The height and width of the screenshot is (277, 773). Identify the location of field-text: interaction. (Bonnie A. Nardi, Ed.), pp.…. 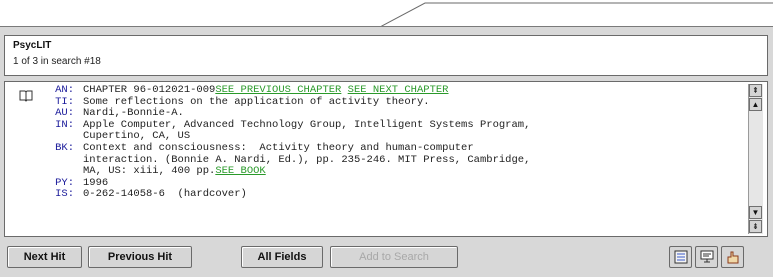
(307, 159).